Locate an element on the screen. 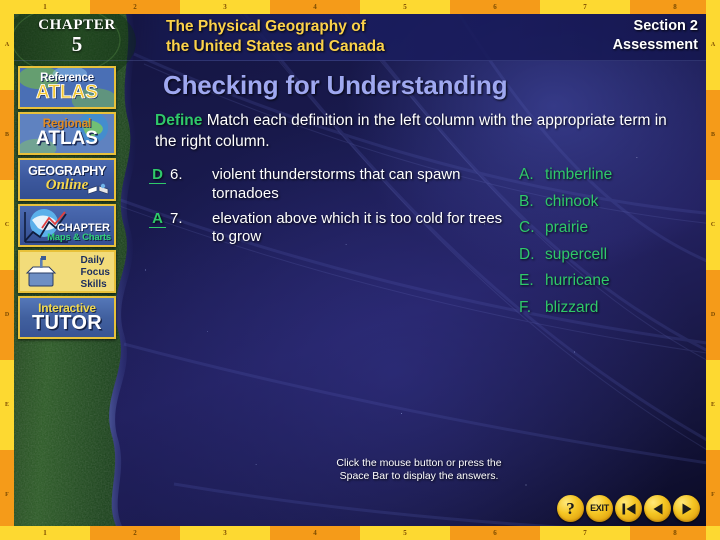  hint-line2: Space Bar to display the answers. is located at coordinates (419, 476).